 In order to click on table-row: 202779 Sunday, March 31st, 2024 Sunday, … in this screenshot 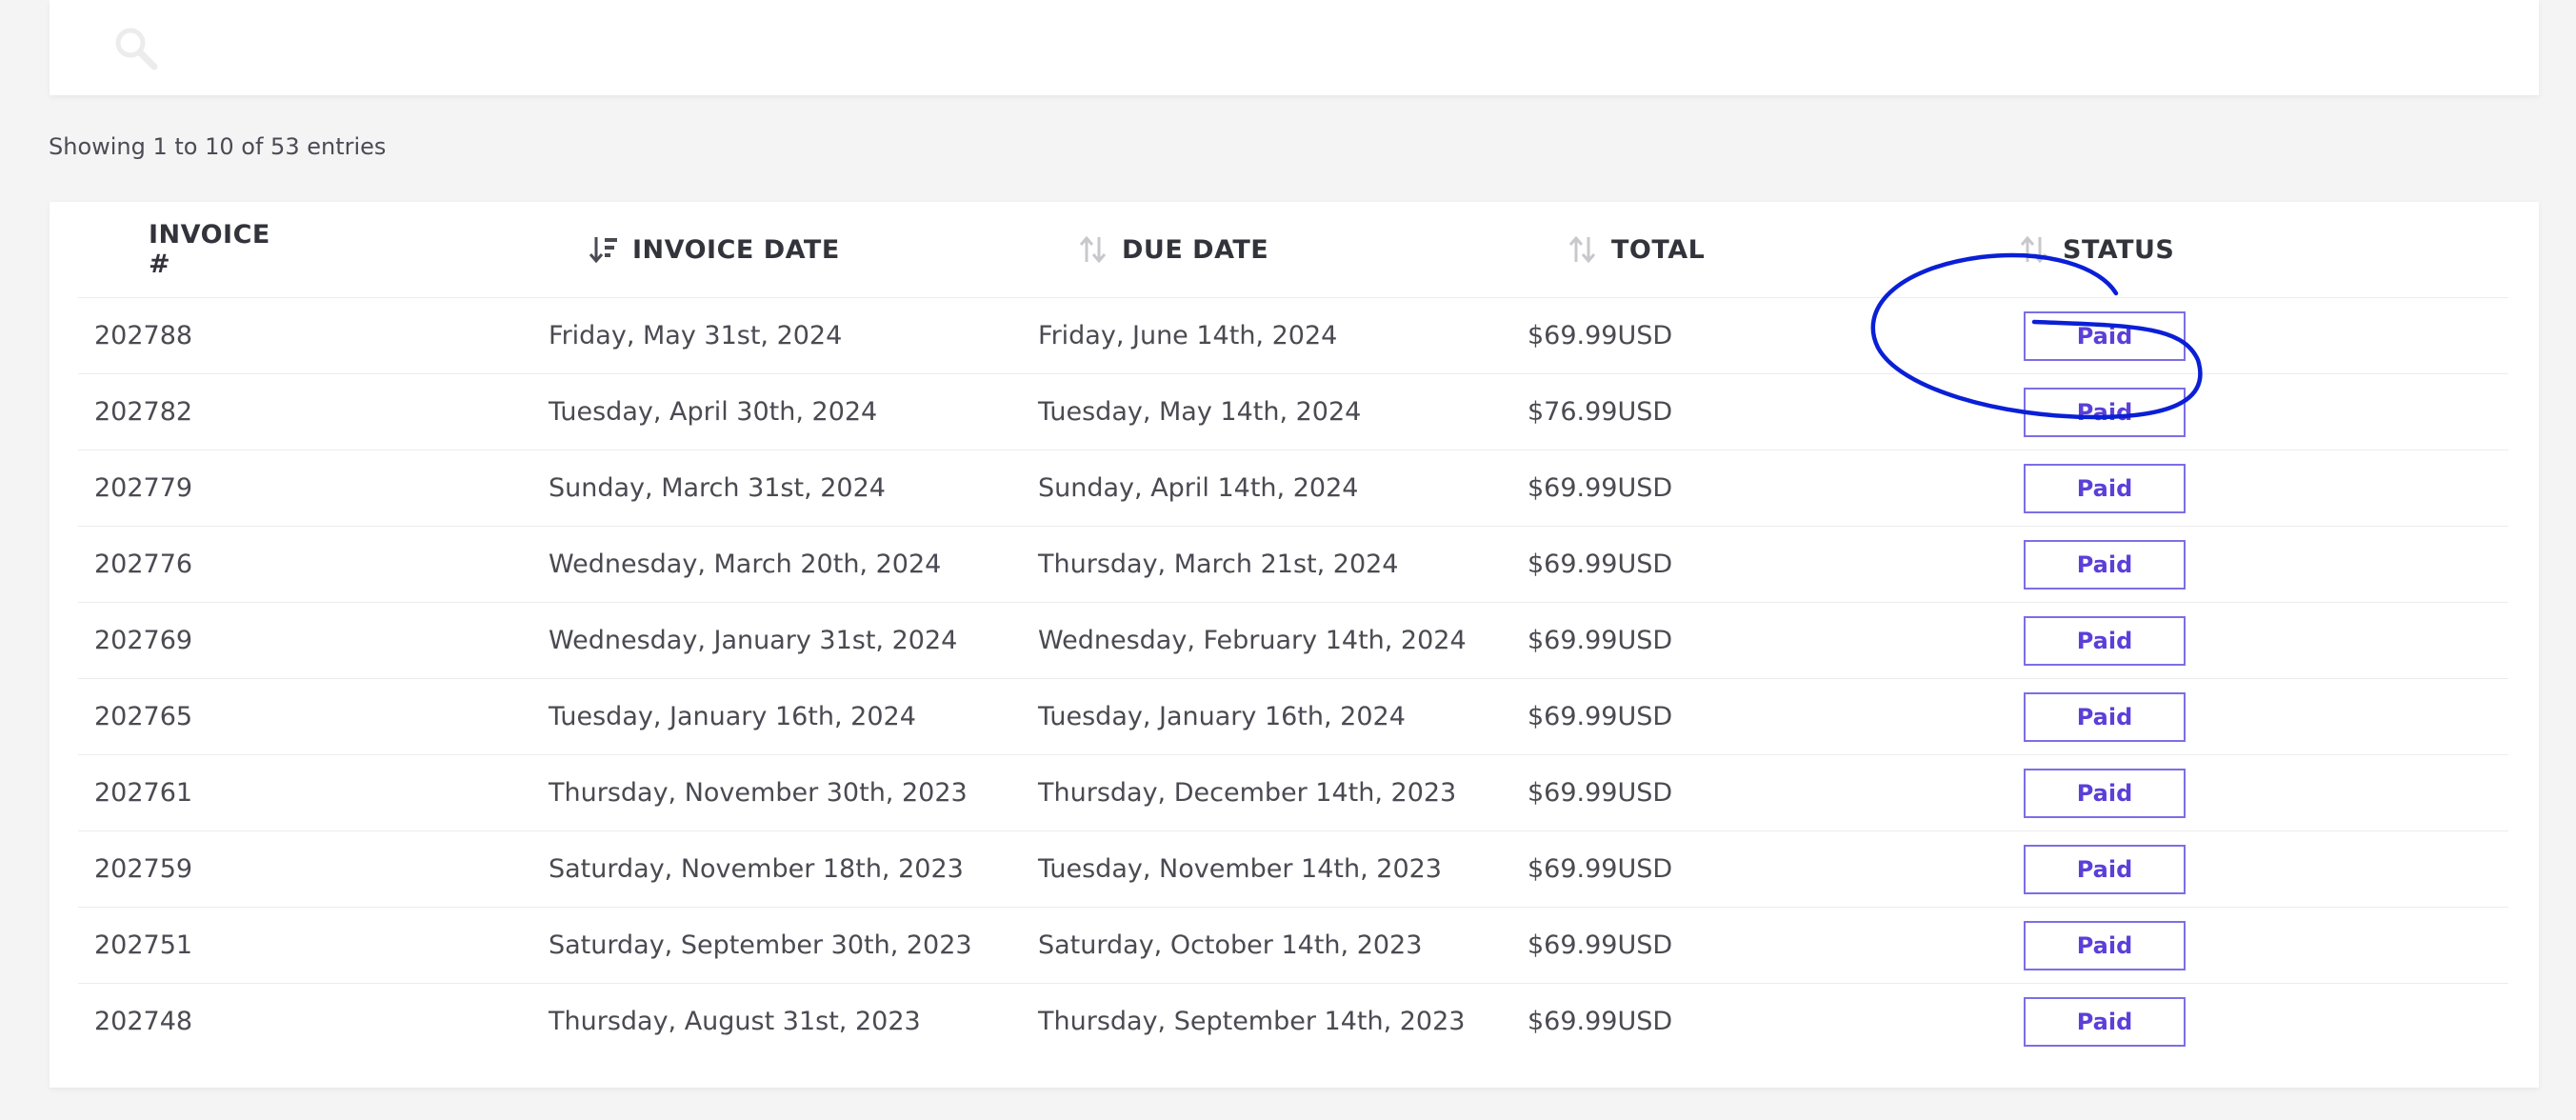, I will do `click(1293, 489)`.